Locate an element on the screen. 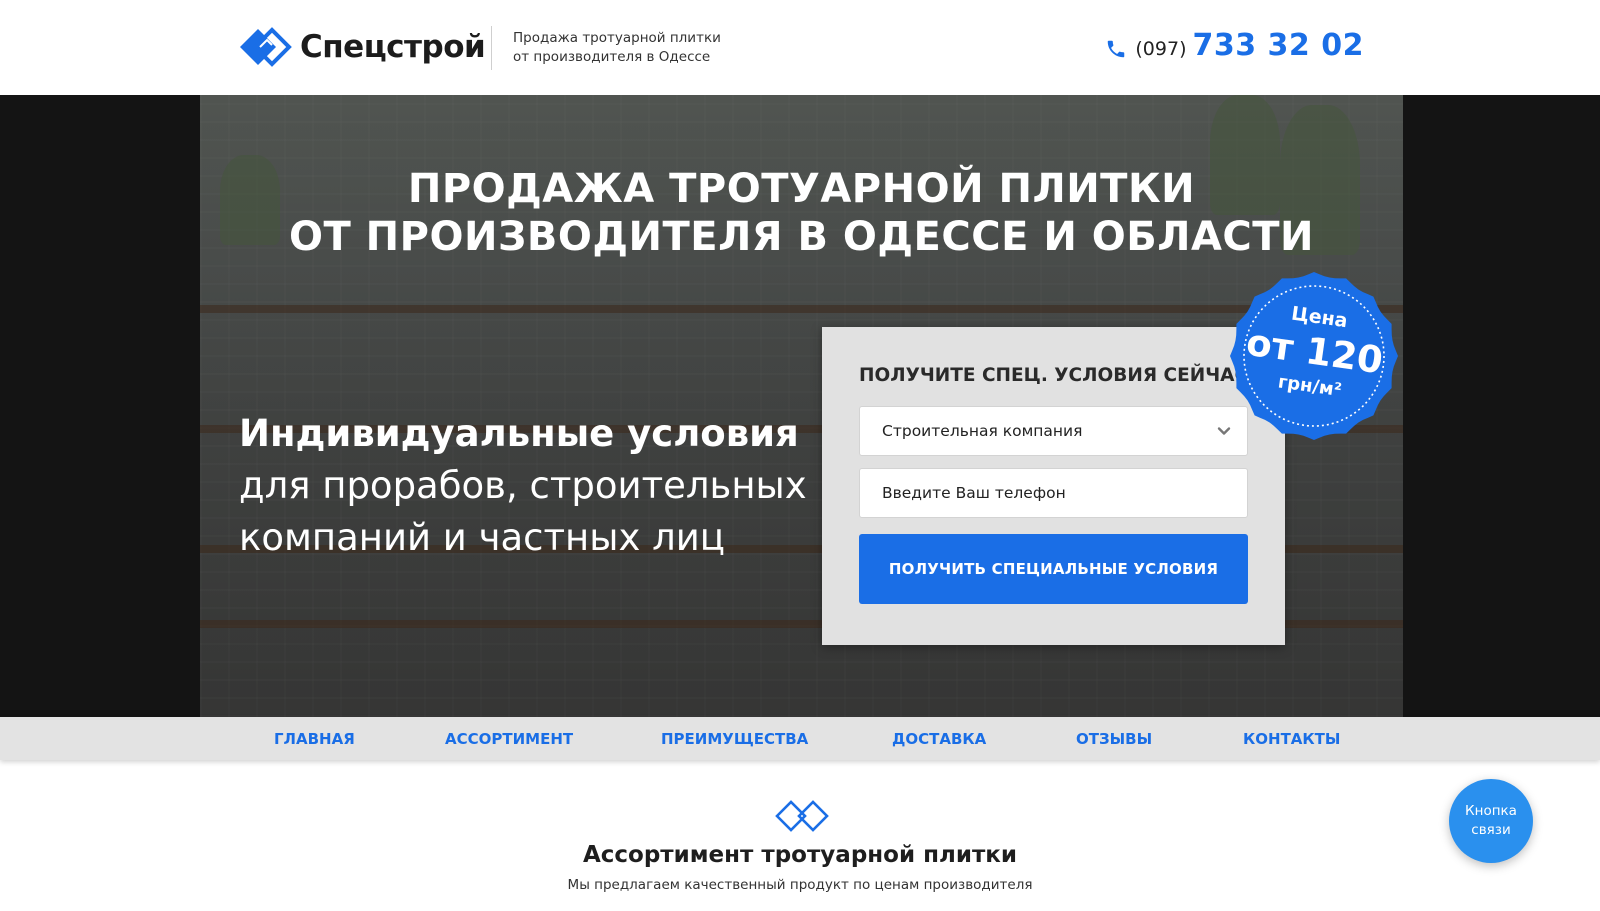 Image resolution: width=1600 pixels, height=911 pixels. hero-subtitle-line-3: компаний и частных лиц is located at coordinates (482, 537).